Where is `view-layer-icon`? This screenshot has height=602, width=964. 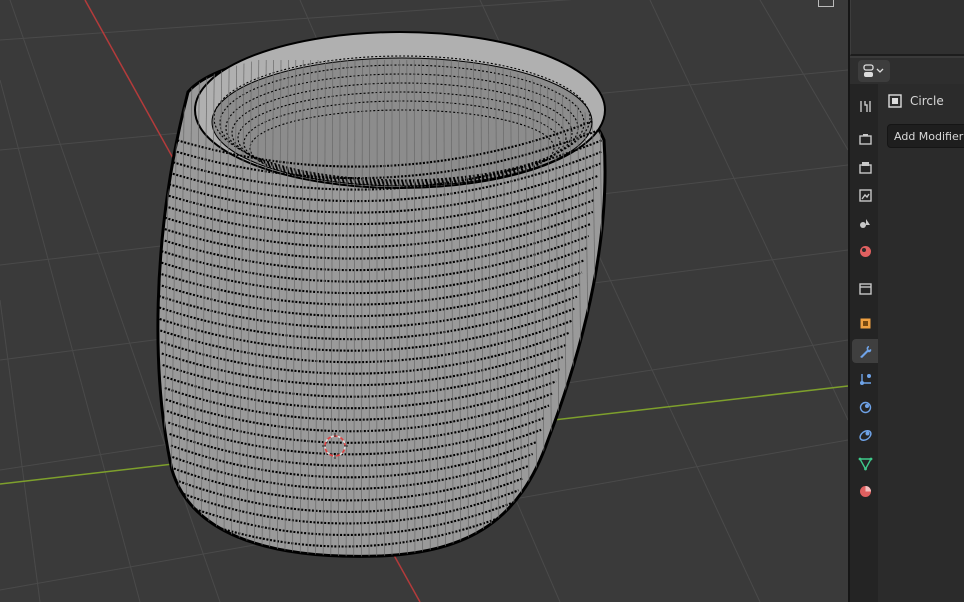
view-layer-icon is located at coordinates (865, 195).